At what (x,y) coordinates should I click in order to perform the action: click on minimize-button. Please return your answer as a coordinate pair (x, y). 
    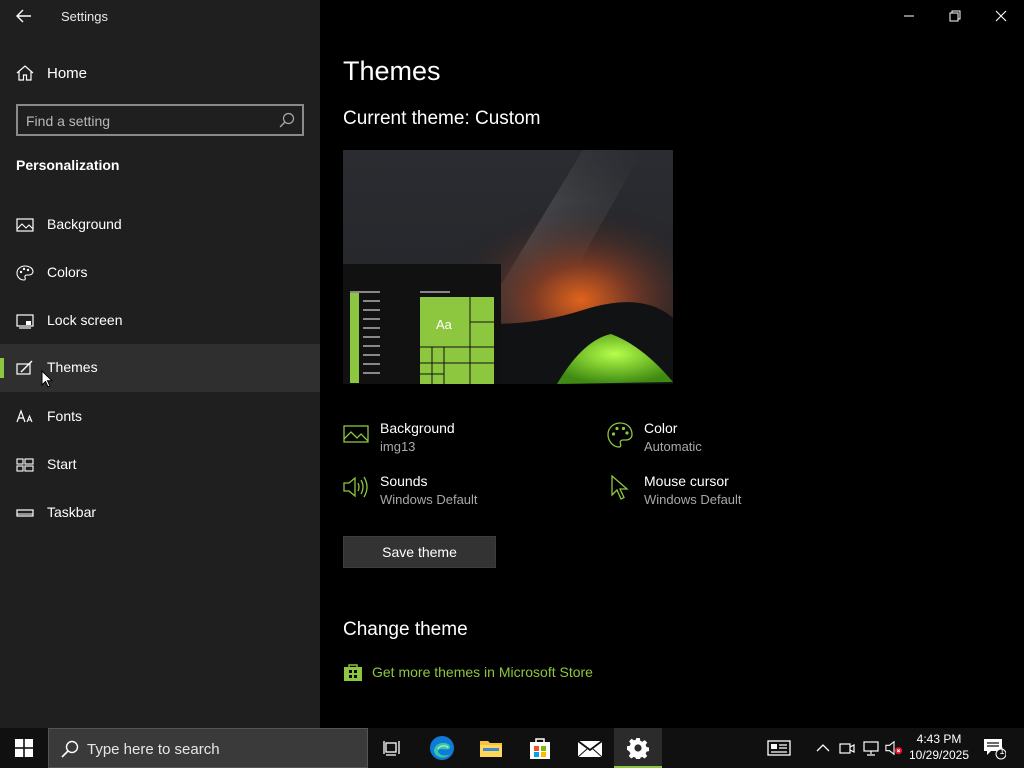
    Looking at the image, I should click on (909, 16).